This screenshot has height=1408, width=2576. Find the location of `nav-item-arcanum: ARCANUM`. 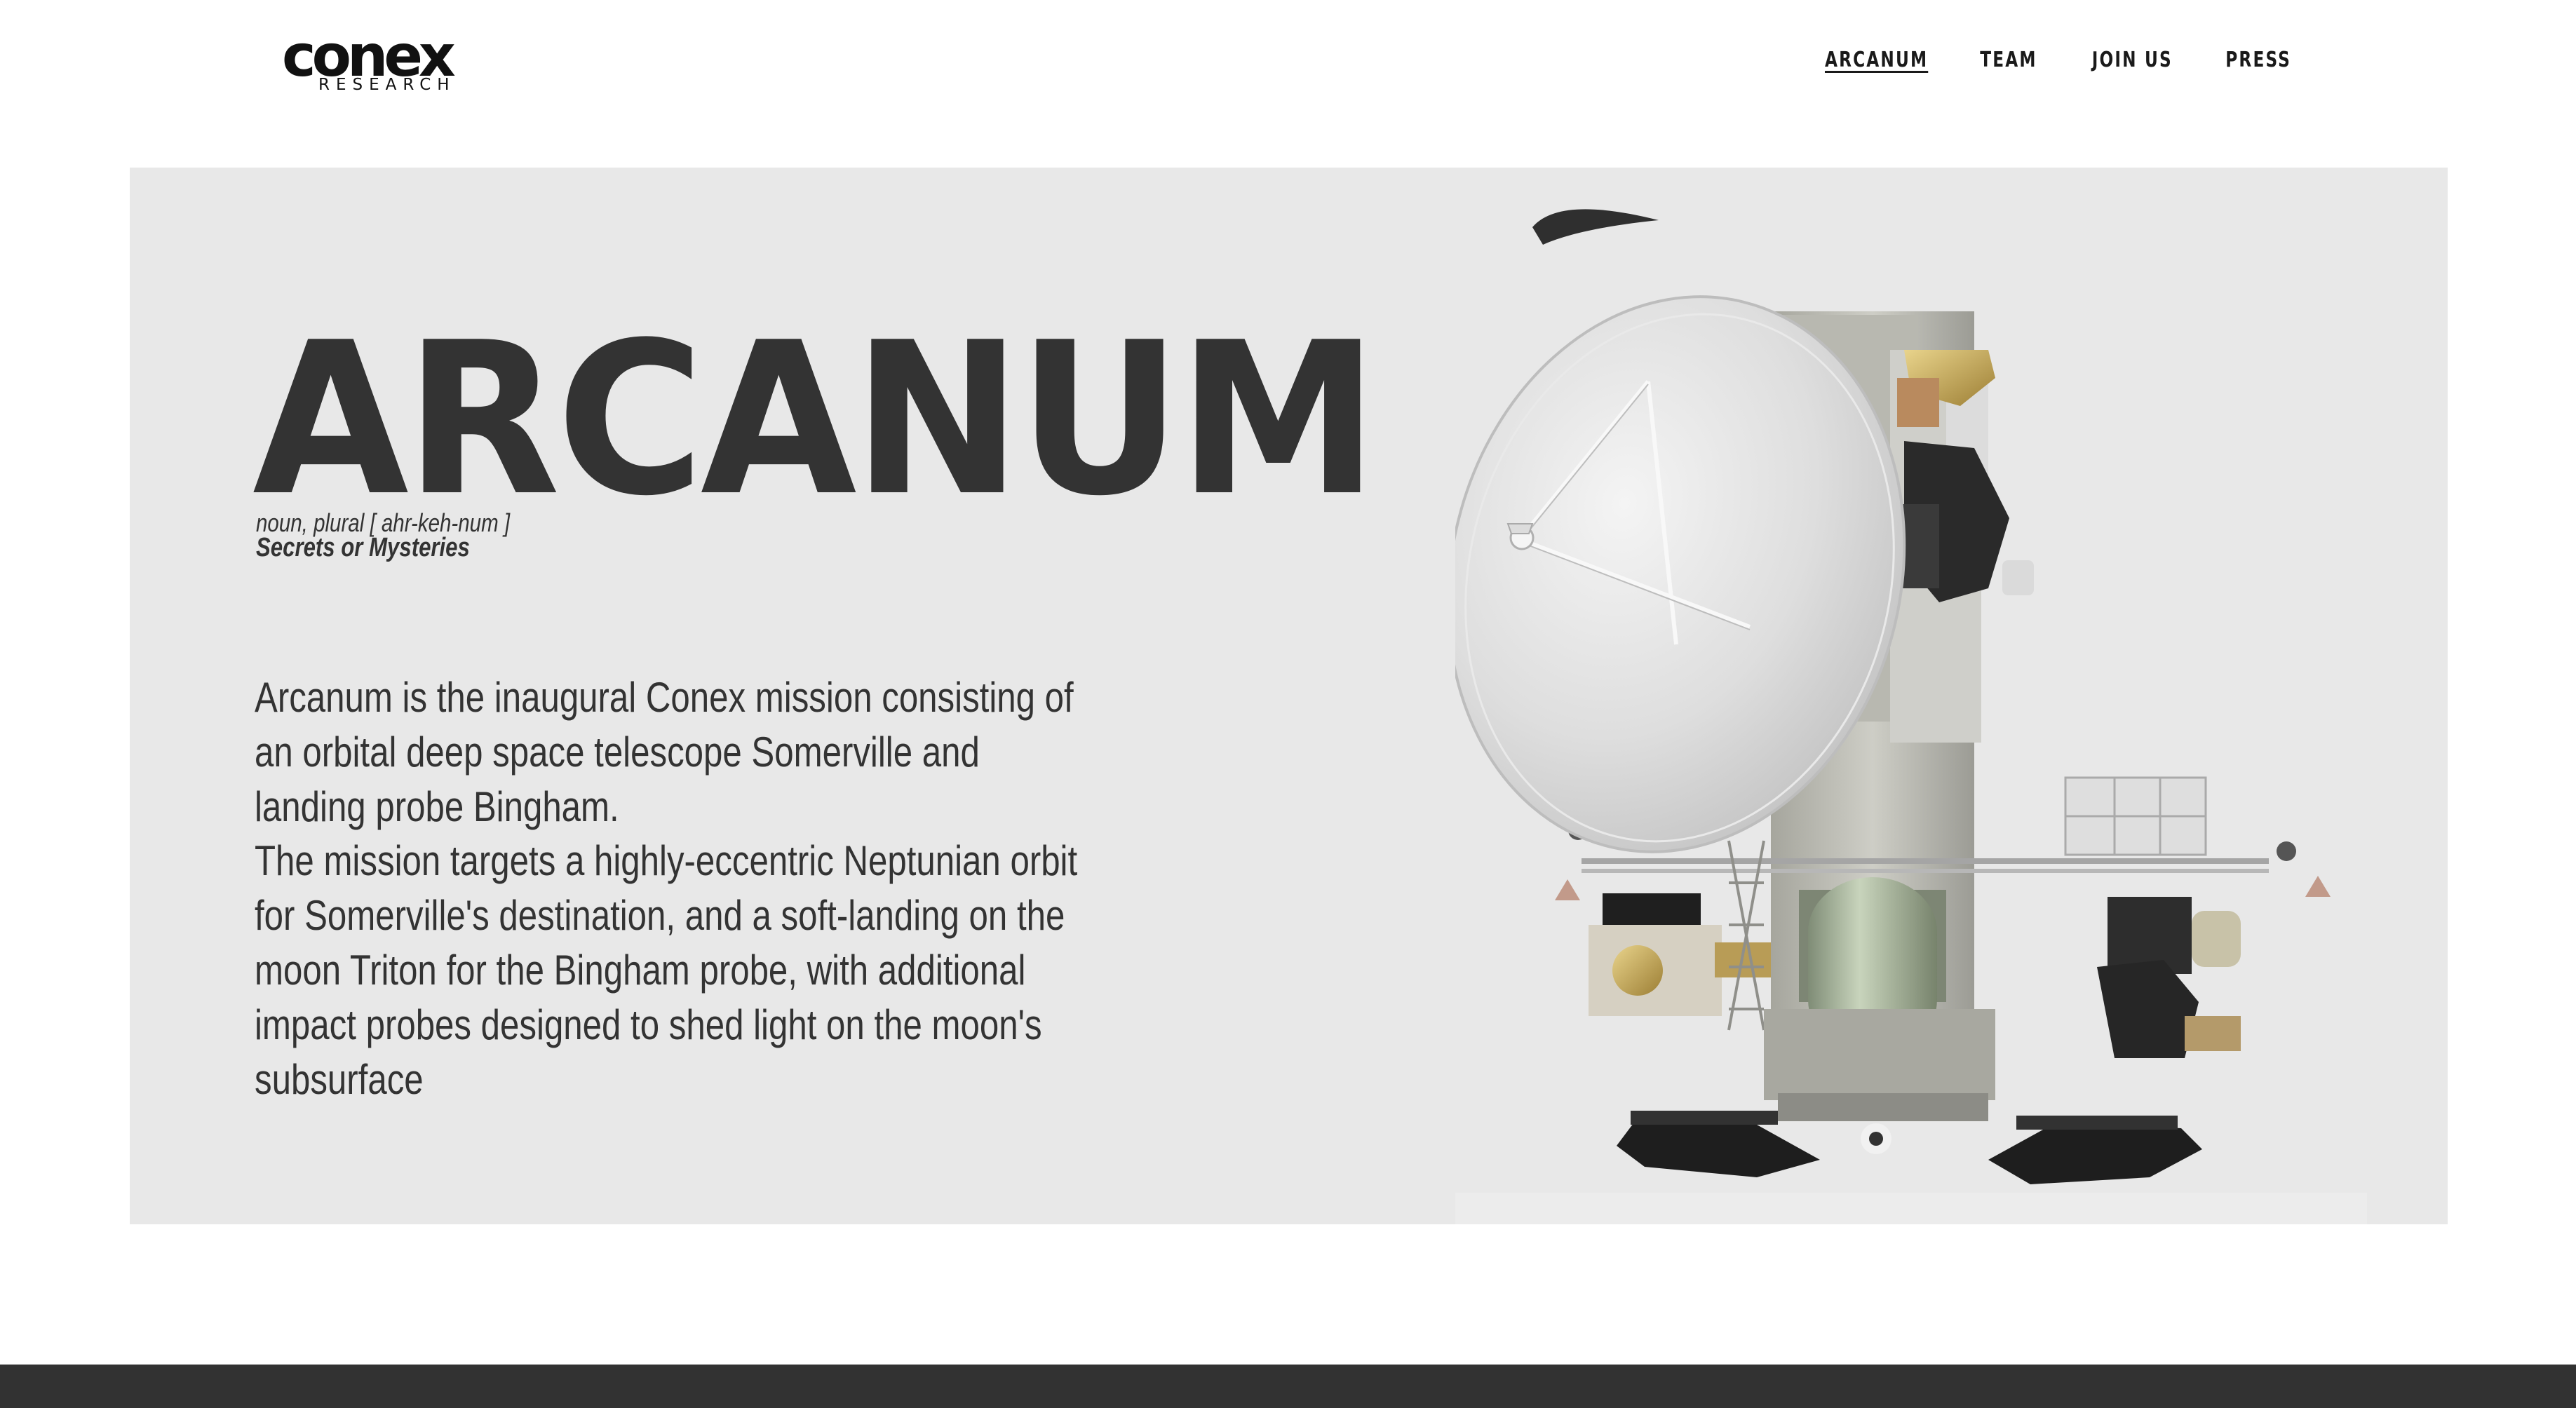

nav-item-arcanum: ARCANUM is located at coordinates (1876, 60).